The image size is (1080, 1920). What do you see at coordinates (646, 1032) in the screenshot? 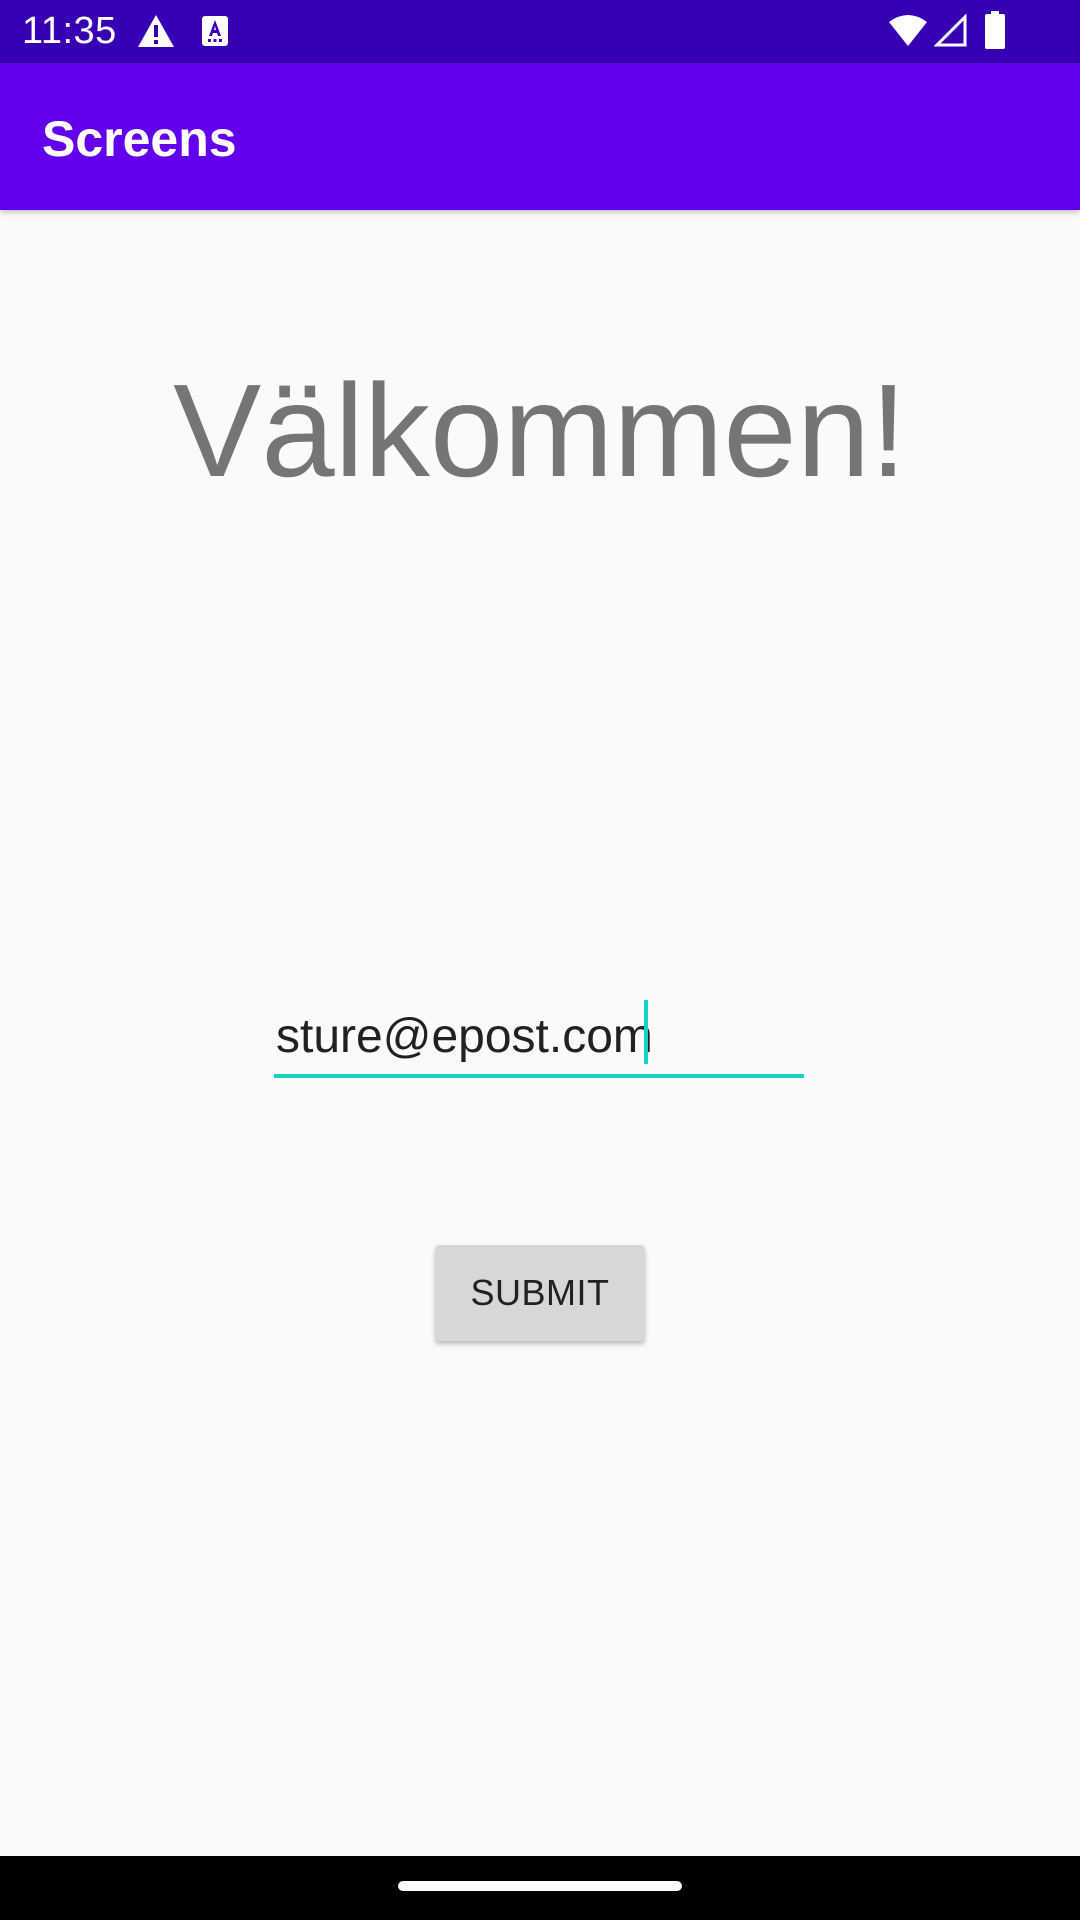
I see `text-cursor` at bounding box center [646, 1032].